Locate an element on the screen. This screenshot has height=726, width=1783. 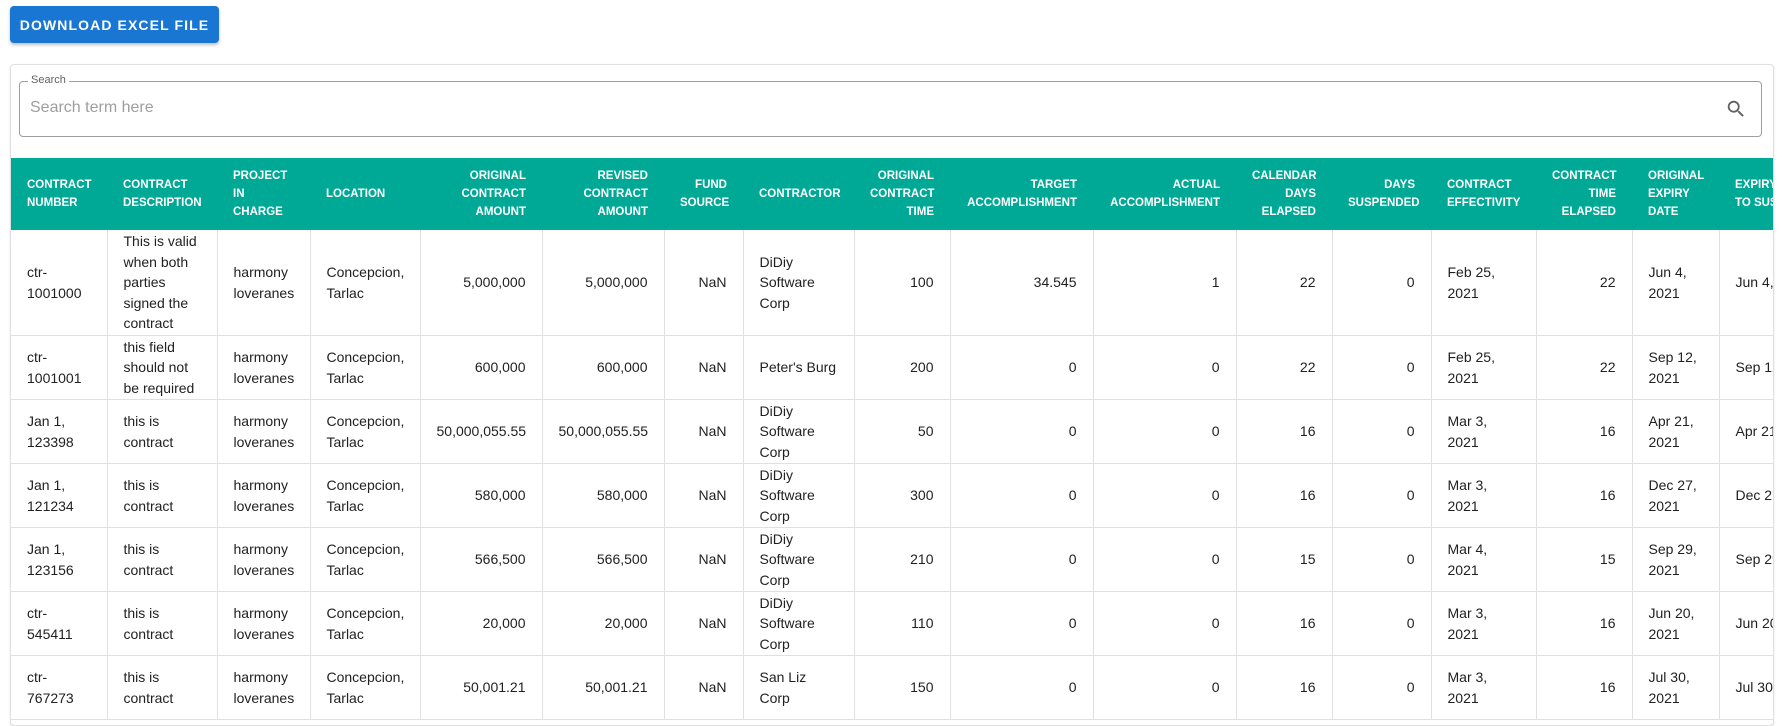
col-header-contractor: Contractor is located at coordinates (798, 194).